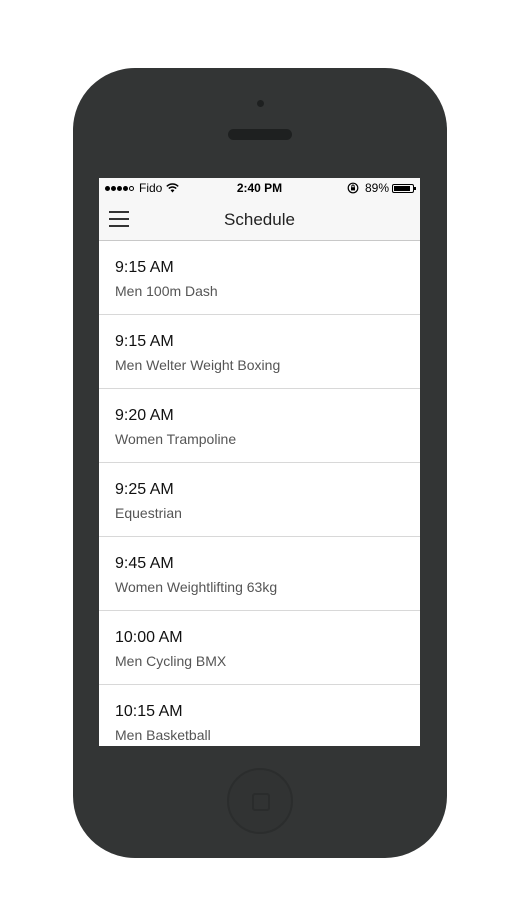  I want to click on rotation-lock-icon, so click(353, 188).